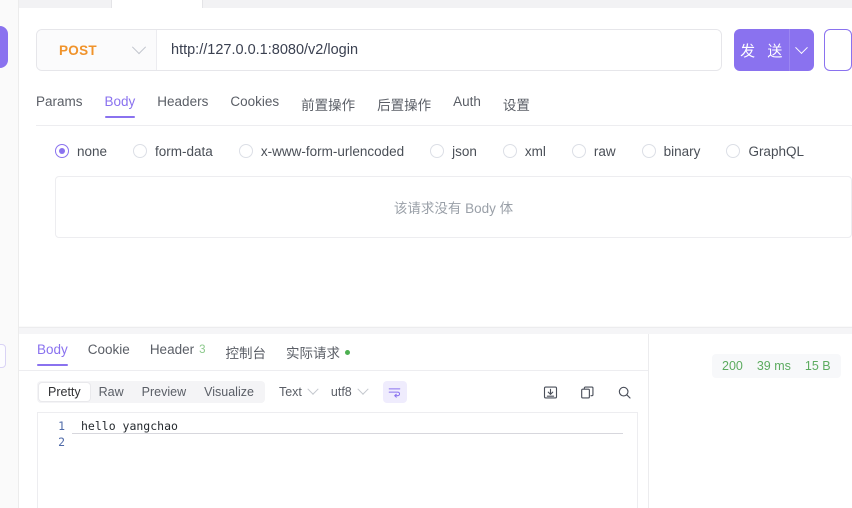 The height and width of the screenshot is (508, 852). Describe the element at coordinates (341, 392) in the screenshot. I see `encoding-label: utf8` at that location.